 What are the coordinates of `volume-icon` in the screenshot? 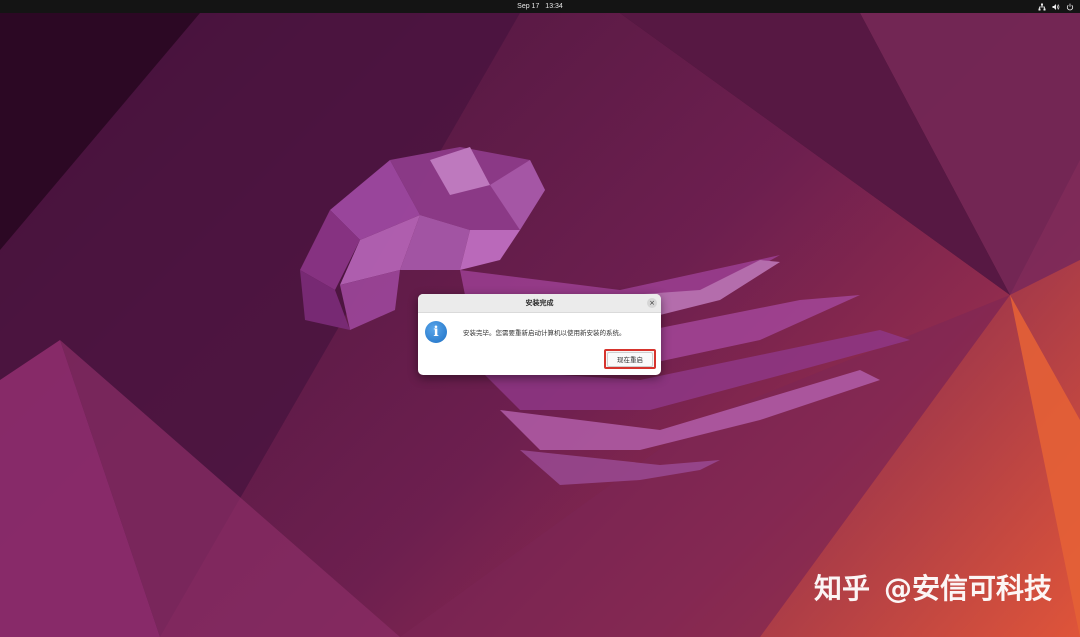 It's located at (1056, 7).